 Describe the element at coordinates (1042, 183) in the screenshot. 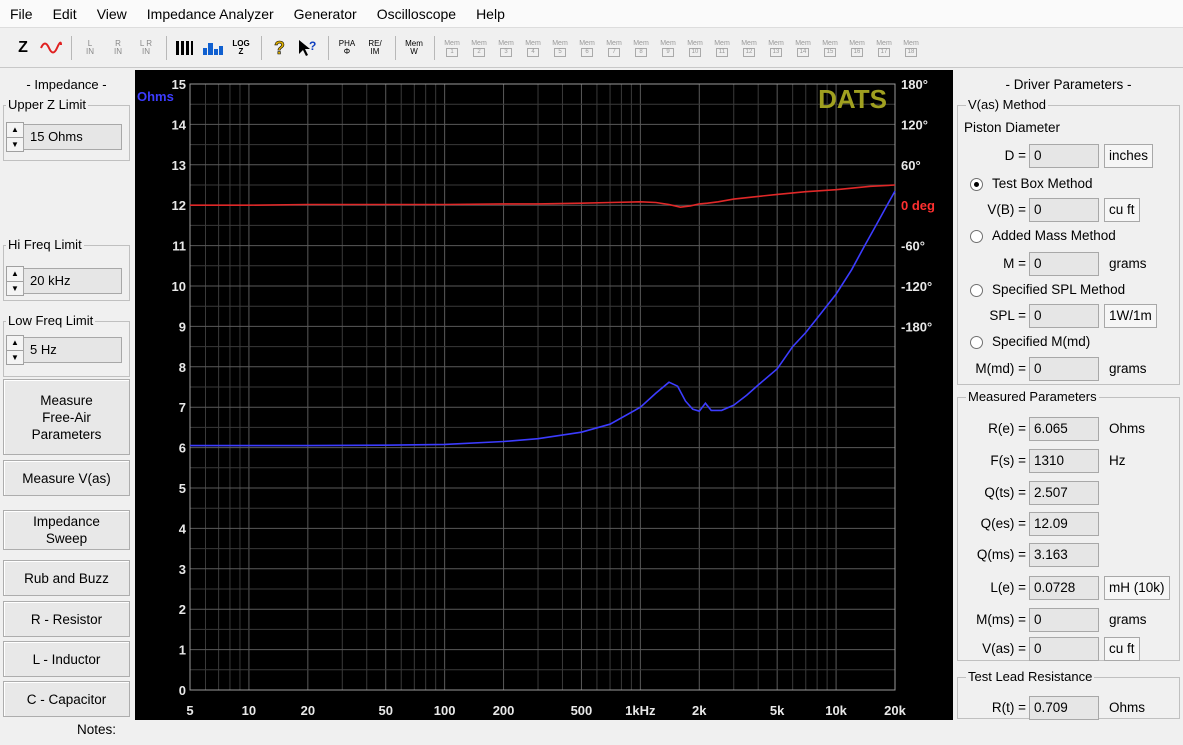

I see `test-box-label: Test Box Method` at that location.